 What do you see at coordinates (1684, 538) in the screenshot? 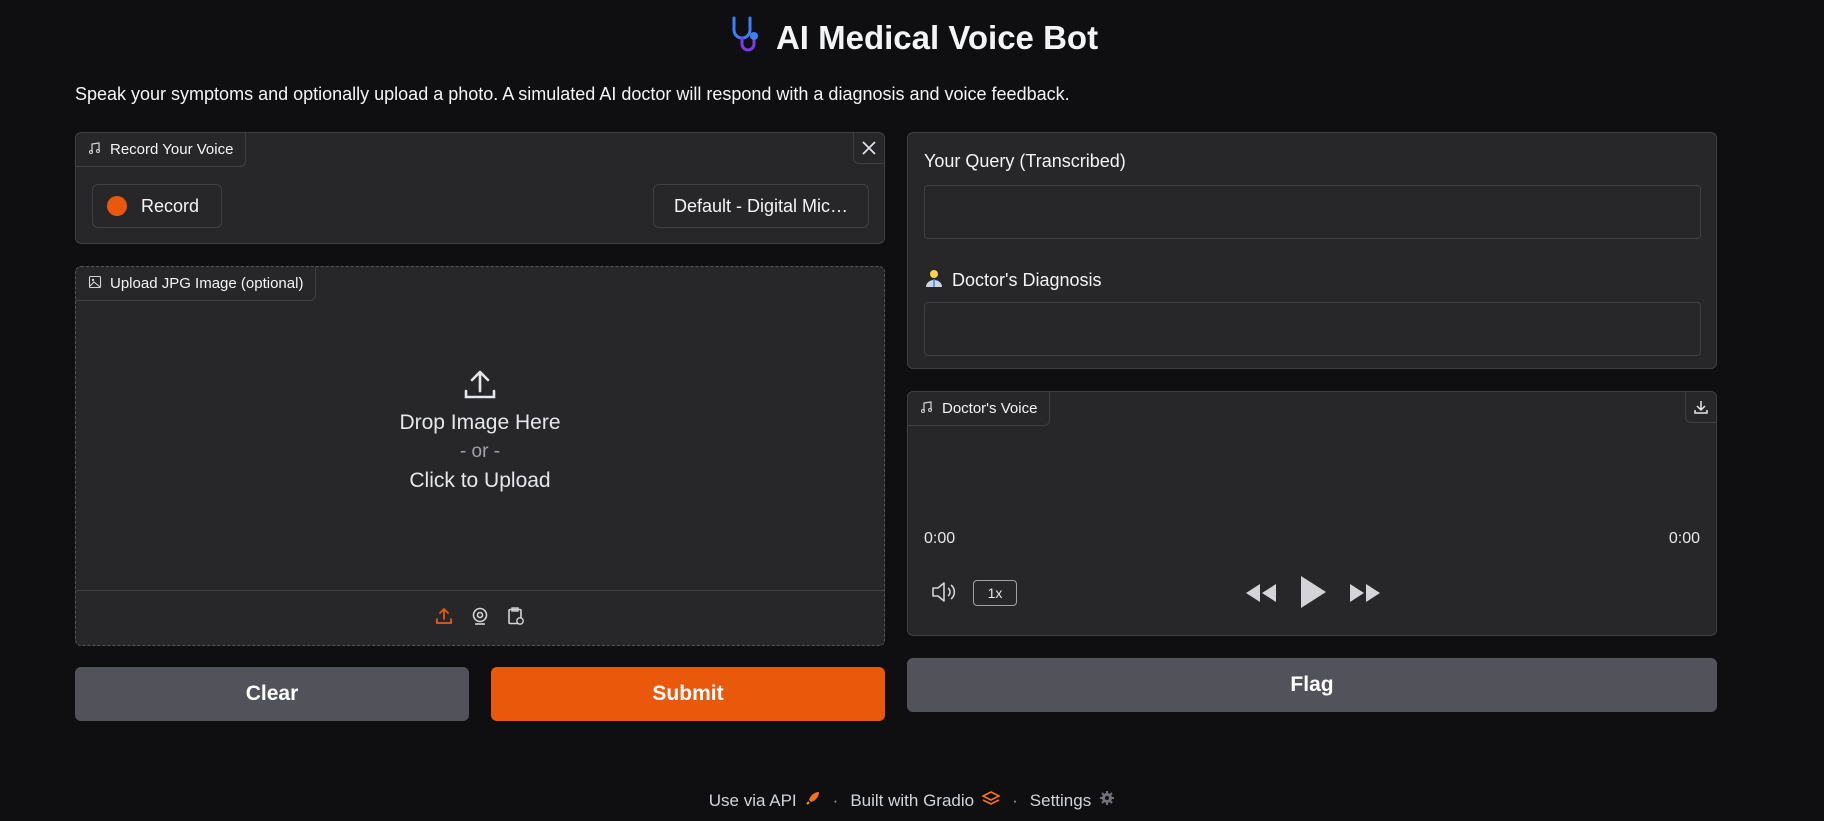
I see `duration-time: 0:00` at bounding box center [1684, 538].